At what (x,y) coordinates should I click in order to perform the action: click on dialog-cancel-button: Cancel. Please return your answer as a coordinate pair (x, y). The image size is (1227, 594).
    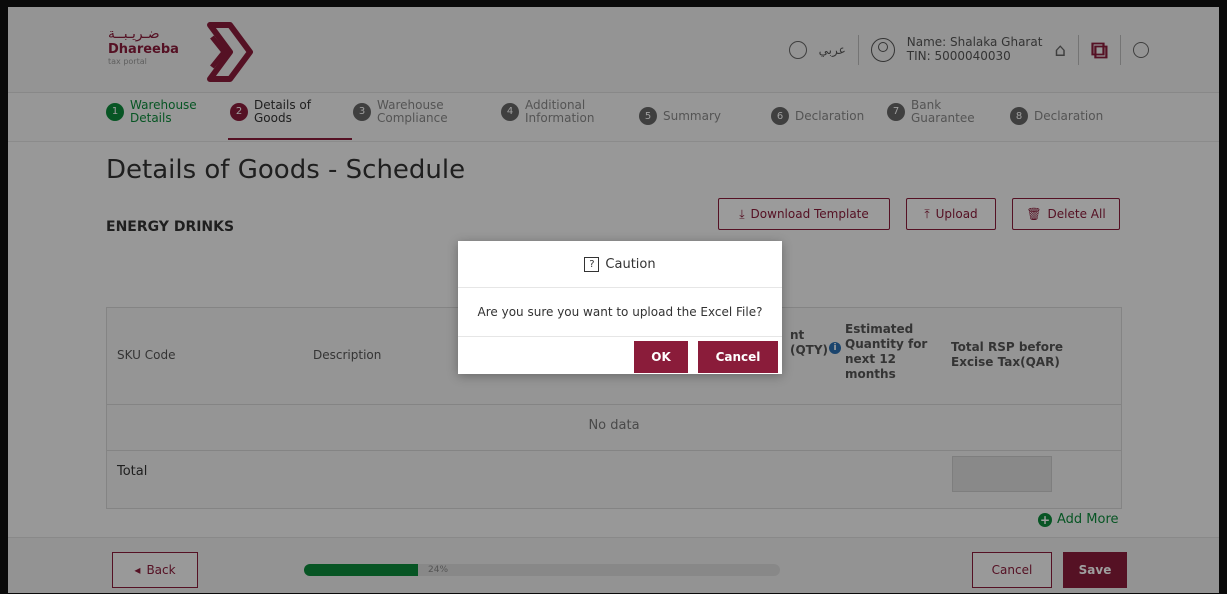
    Looking at the image, I should click on (738, 357).